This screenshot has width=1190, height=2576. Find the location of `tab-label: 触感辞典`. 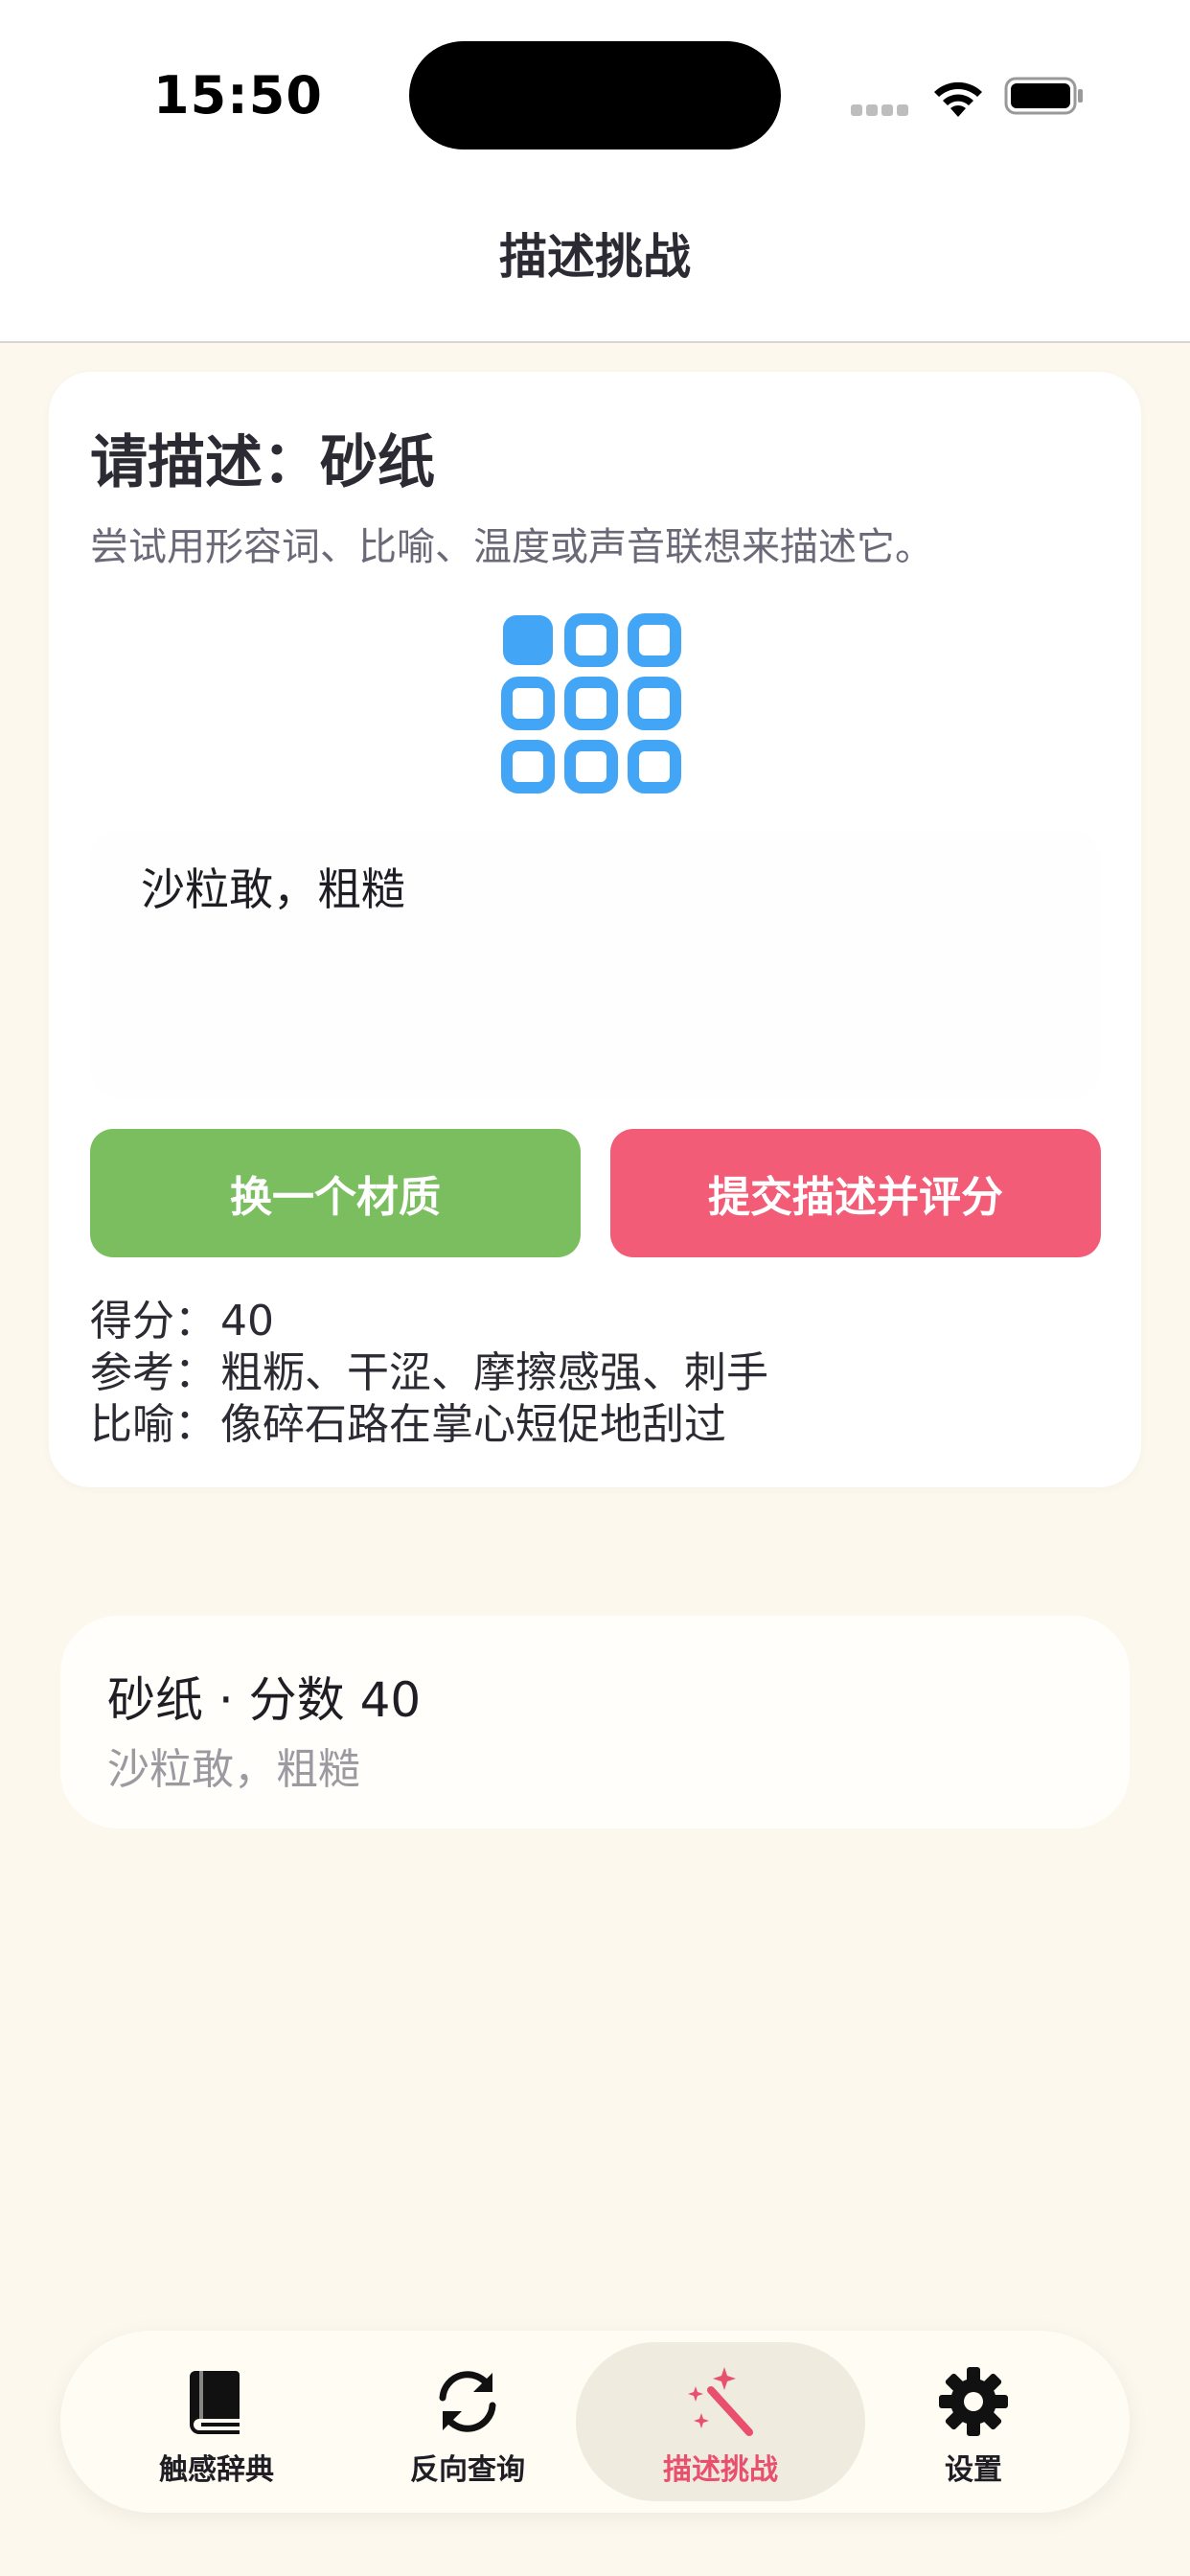

tab-label: 触感辞典 is located at coordinates (217, 2470).